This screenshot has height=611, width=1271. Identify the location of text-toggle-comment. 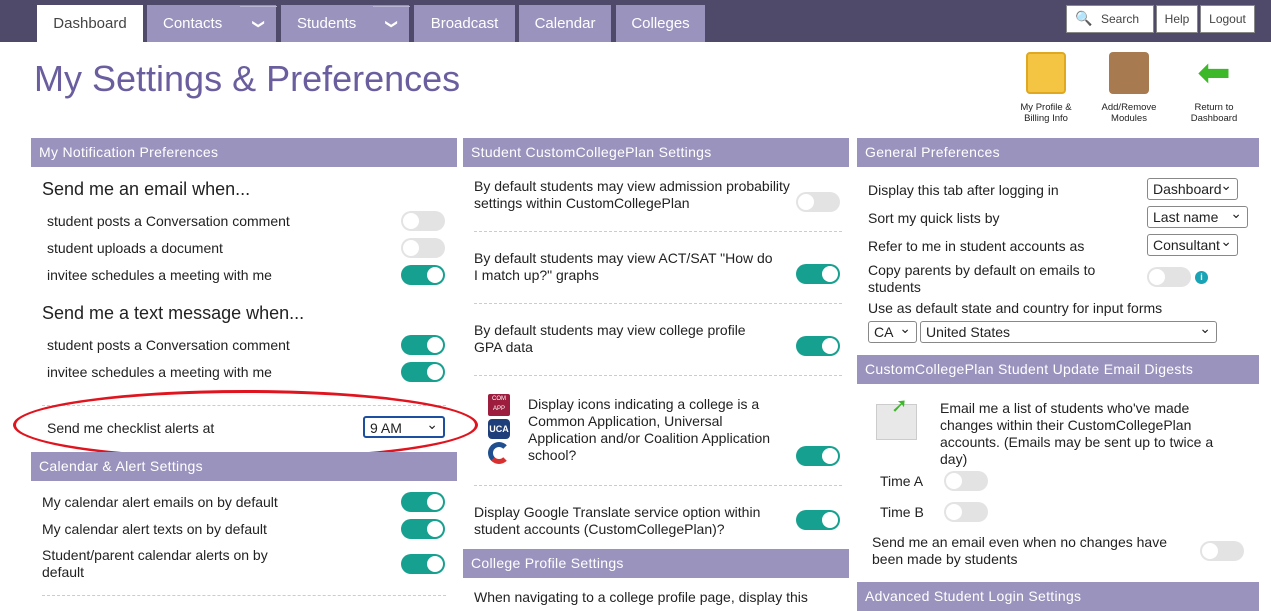
(423, 345).